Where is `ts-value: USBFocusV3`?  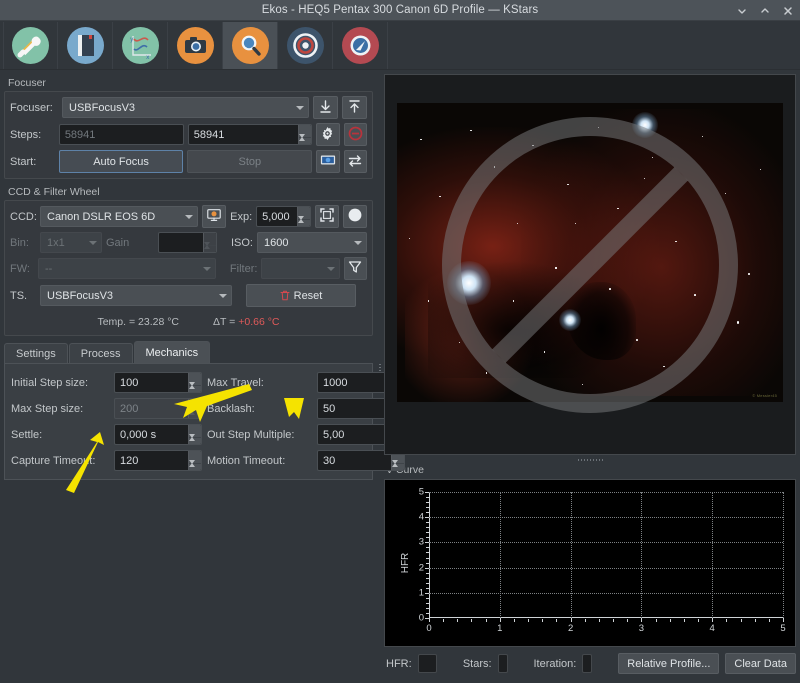
ts-value: USBFocusV3 is located at coordinates (80, 295).